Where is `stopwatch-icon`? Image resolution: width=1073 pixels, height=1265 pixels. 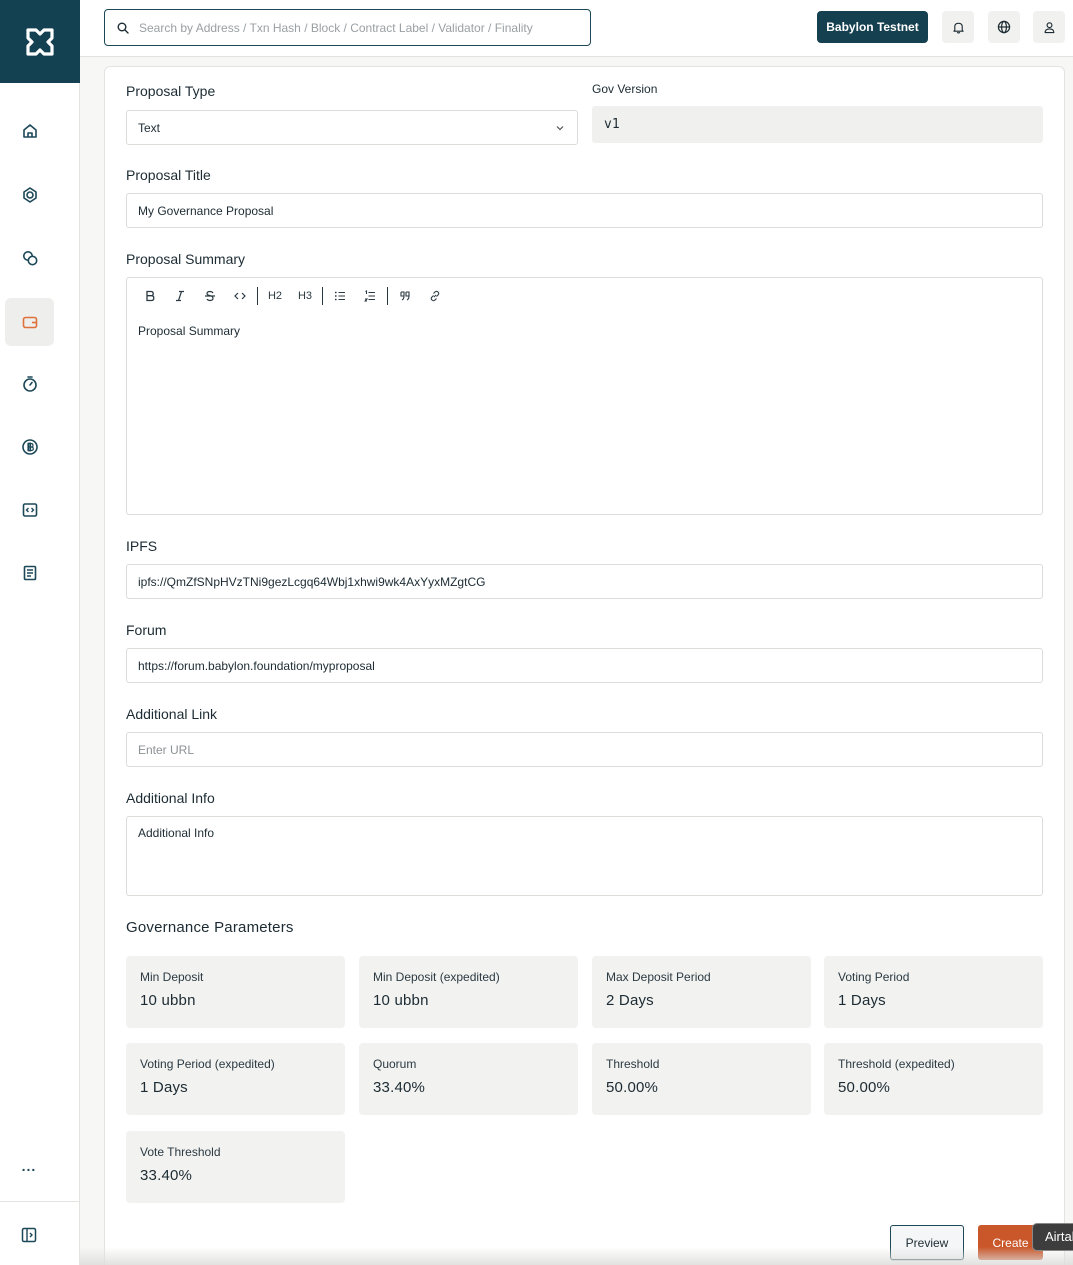
stopwatch-icon is located at coordinates (29, 384).